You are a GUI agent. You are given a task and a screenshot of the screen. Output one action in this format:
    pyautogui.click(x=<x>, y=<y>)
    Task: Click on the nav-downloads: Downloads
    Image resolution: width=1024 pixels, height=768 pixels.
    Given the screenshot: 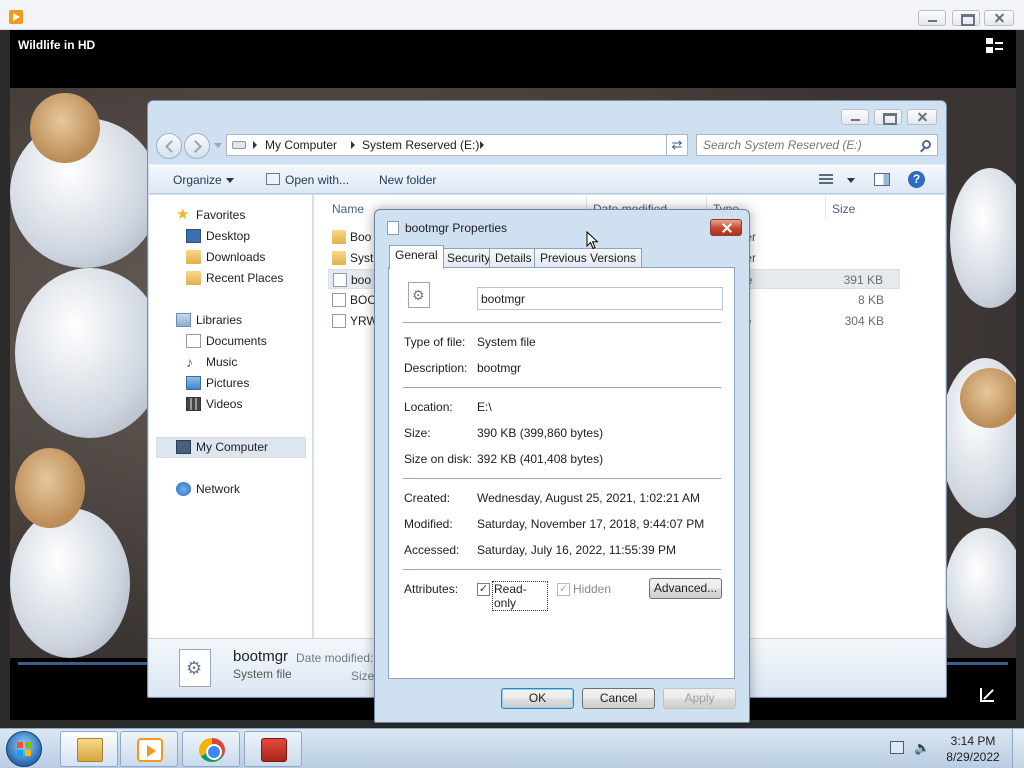 What is the action you would take?
    pyautogui.click(x=226, y=257)
    